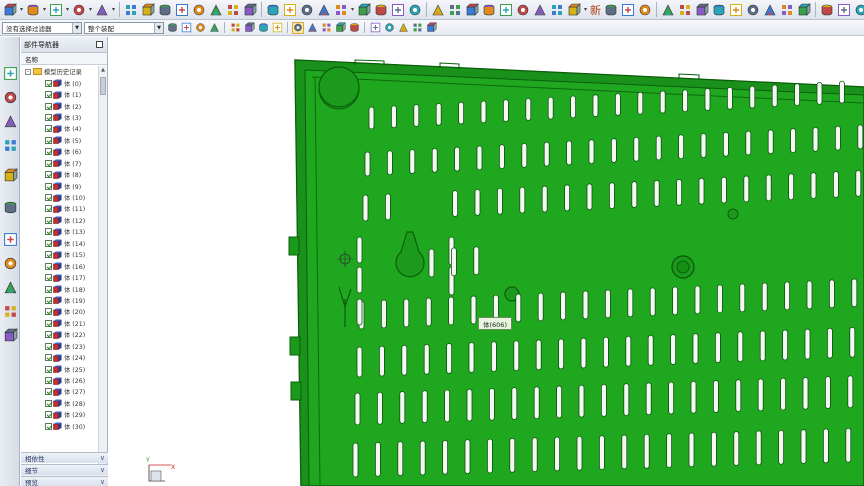 The image size is (864, 486). What do you see at coordinates (59, 391) in the screenshot?
I see `tree-item-body: 体 (27)` at bounding box center [59, 391].